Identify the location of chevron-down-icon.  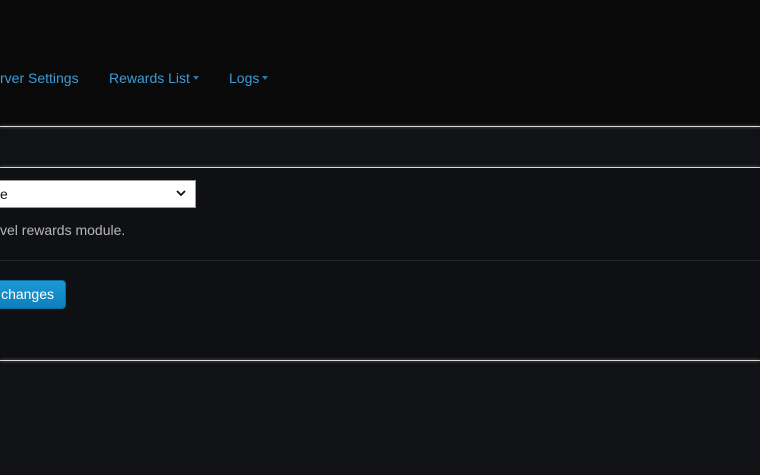
(181, 193).